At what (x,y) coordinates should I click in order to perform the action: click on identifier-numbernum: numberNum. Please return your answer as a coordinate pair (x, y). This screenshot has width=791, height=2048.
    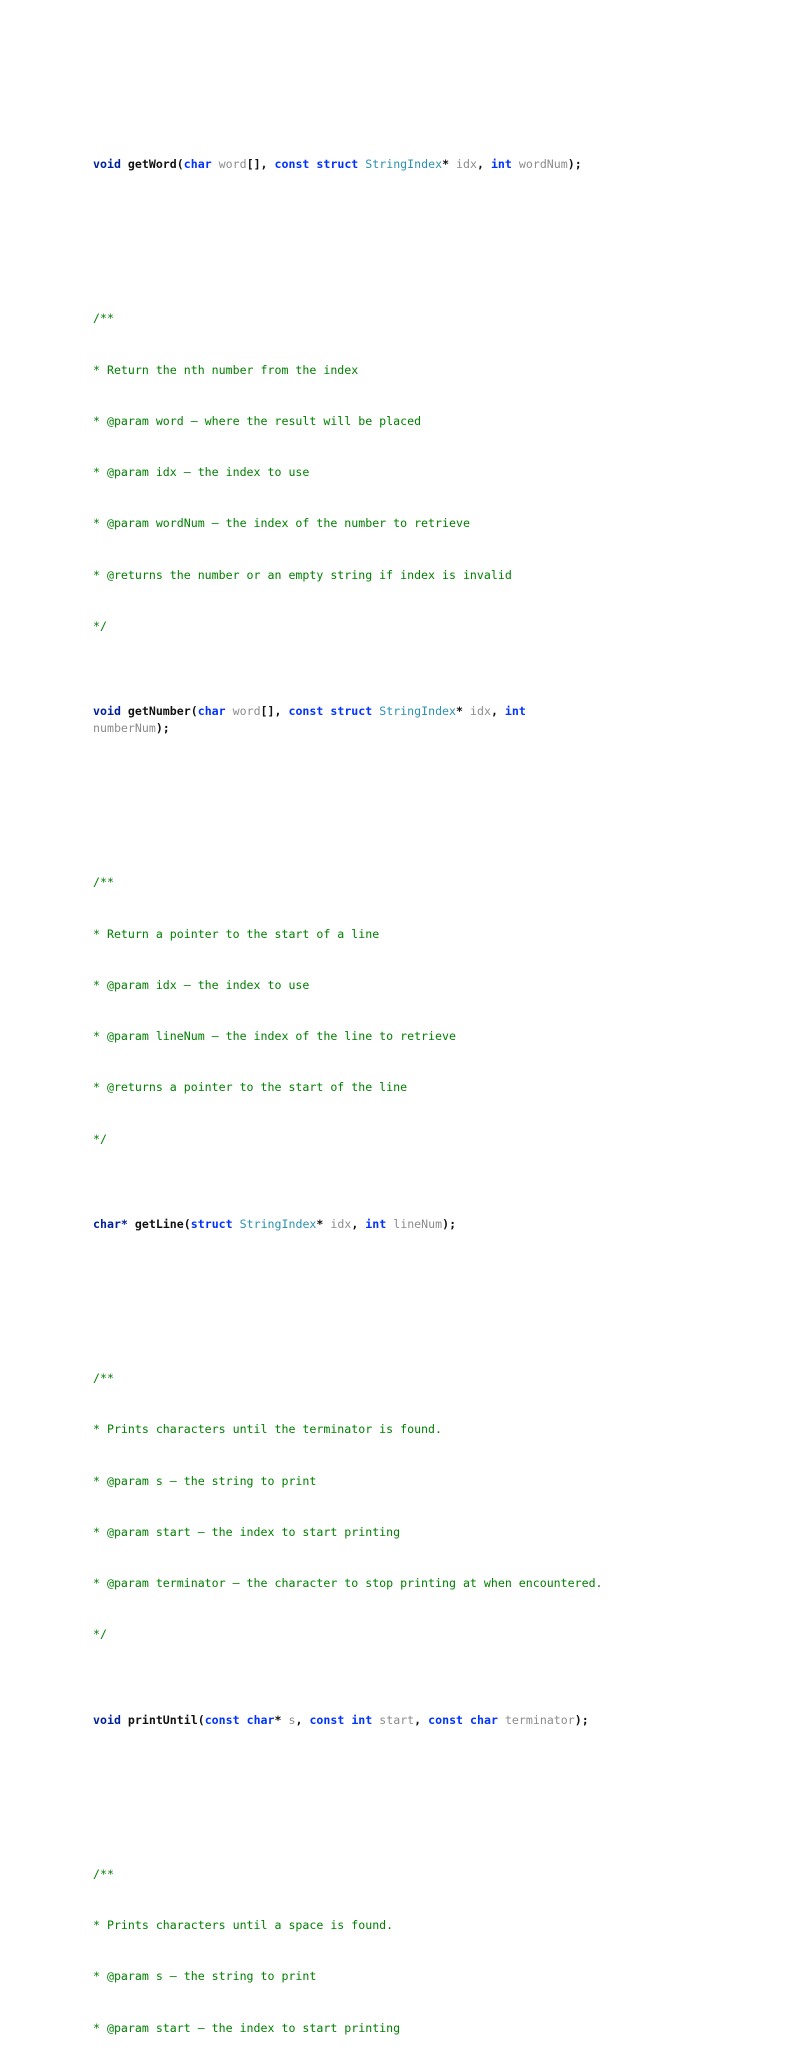
    Looking at the image, I should click on (124, 728).